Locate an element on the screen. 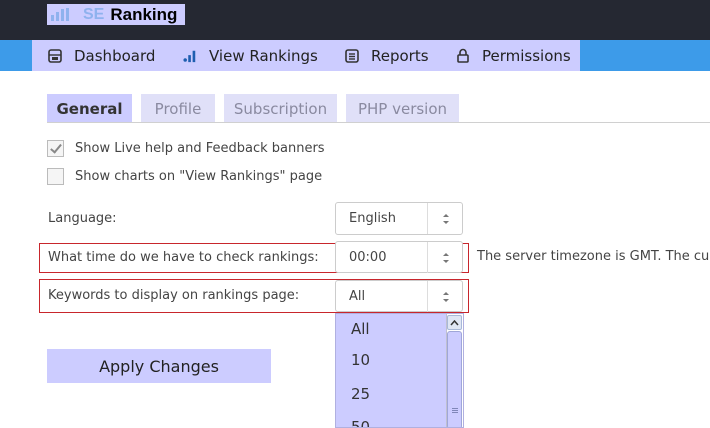 The width and height of the screenshot is (710, 428). tab-general-label: General is located at coordinates (89, 108).